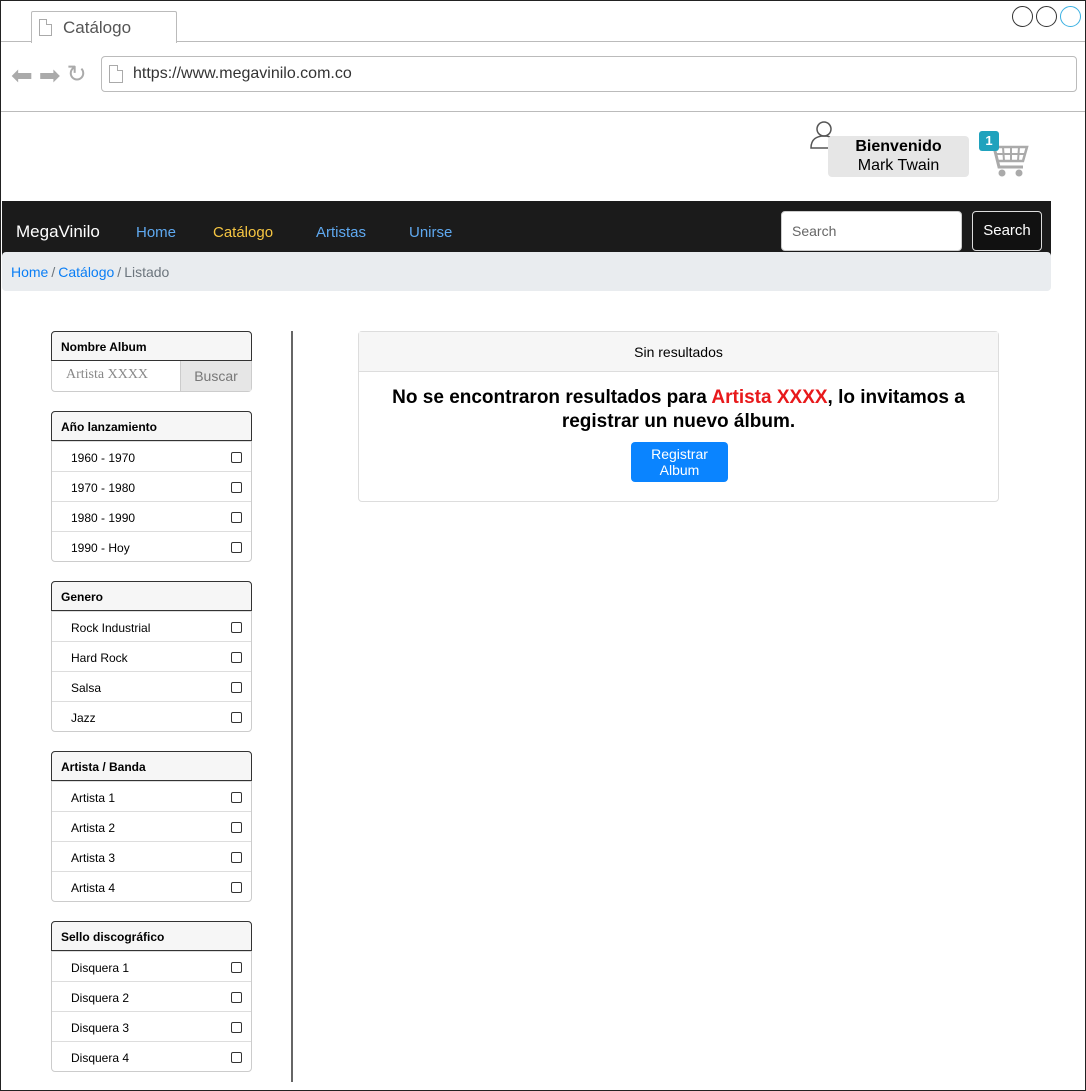 The width and height of the screenshot is (1086, 1091). What do you see at coordinates (769, 397) in the screenshot?
I see `search-term-highlight: Artista XXXX` at bounding box center [769, 397].